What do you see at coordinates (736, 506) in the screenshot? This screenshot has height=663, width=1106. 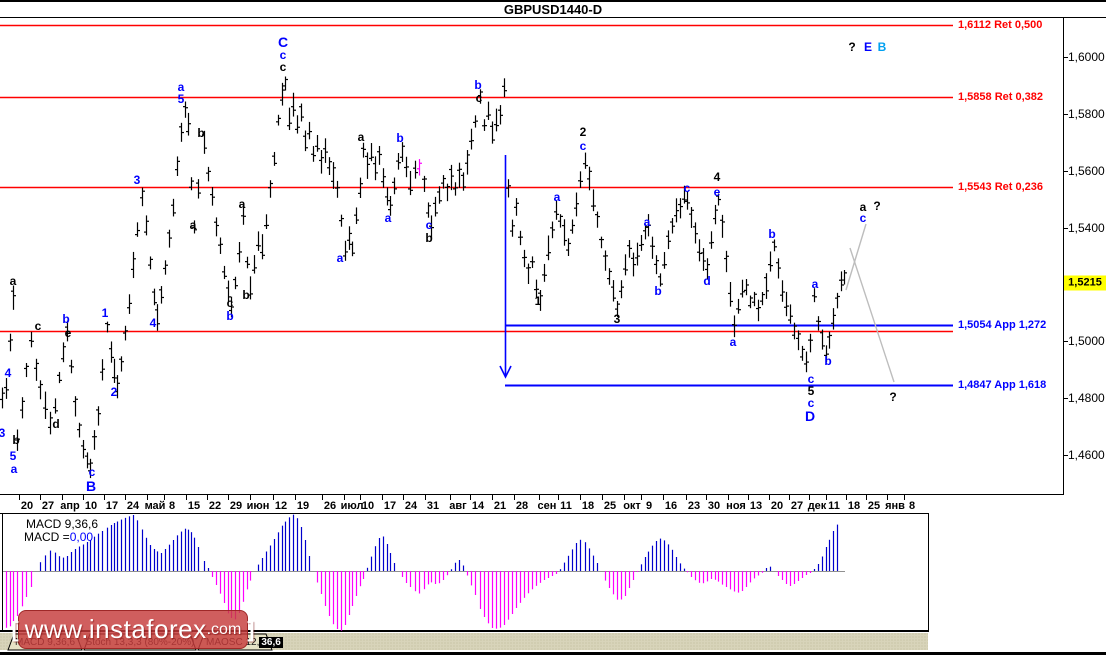 I see `date-axis-label: ноя` at bounding box center [736, 506].